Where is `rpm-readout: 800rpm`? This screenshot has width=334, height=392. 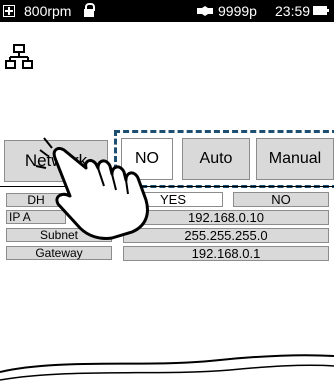 rpm-readout: 800rpm is located at coordinates (48, 11).